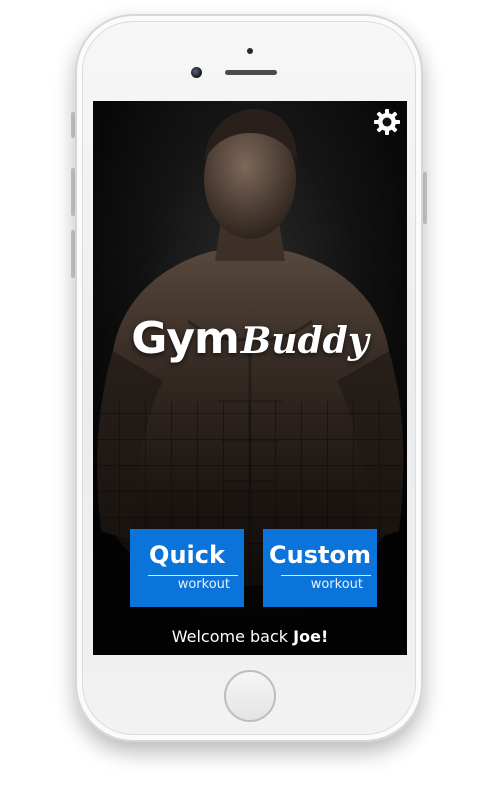  Describe the element at coordinates (336, 584) in the screenshot. I see `custom-workout-subtitle: workout` at that location.